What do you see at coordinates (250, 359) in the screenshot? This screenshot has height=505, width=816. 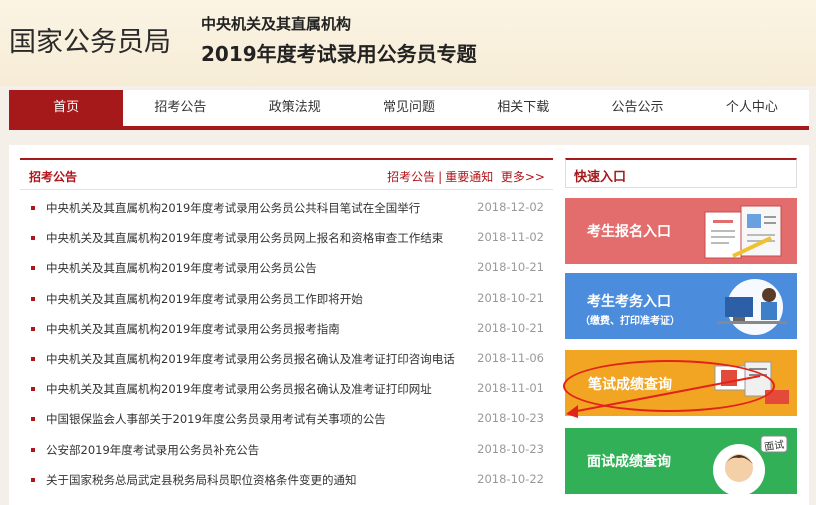 I see `news-link: 中央机关及其直属机构2019年度考试录用公务员报名确认及准考证打印咨询电话` at bounding box center [250, 359].